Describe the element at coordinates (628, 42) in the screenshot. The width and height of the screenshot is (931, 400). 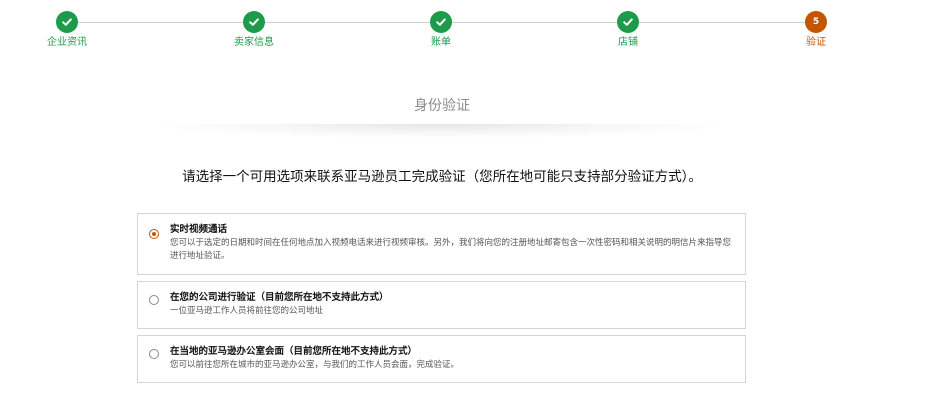
I see `step-label: 店铺` at that location.